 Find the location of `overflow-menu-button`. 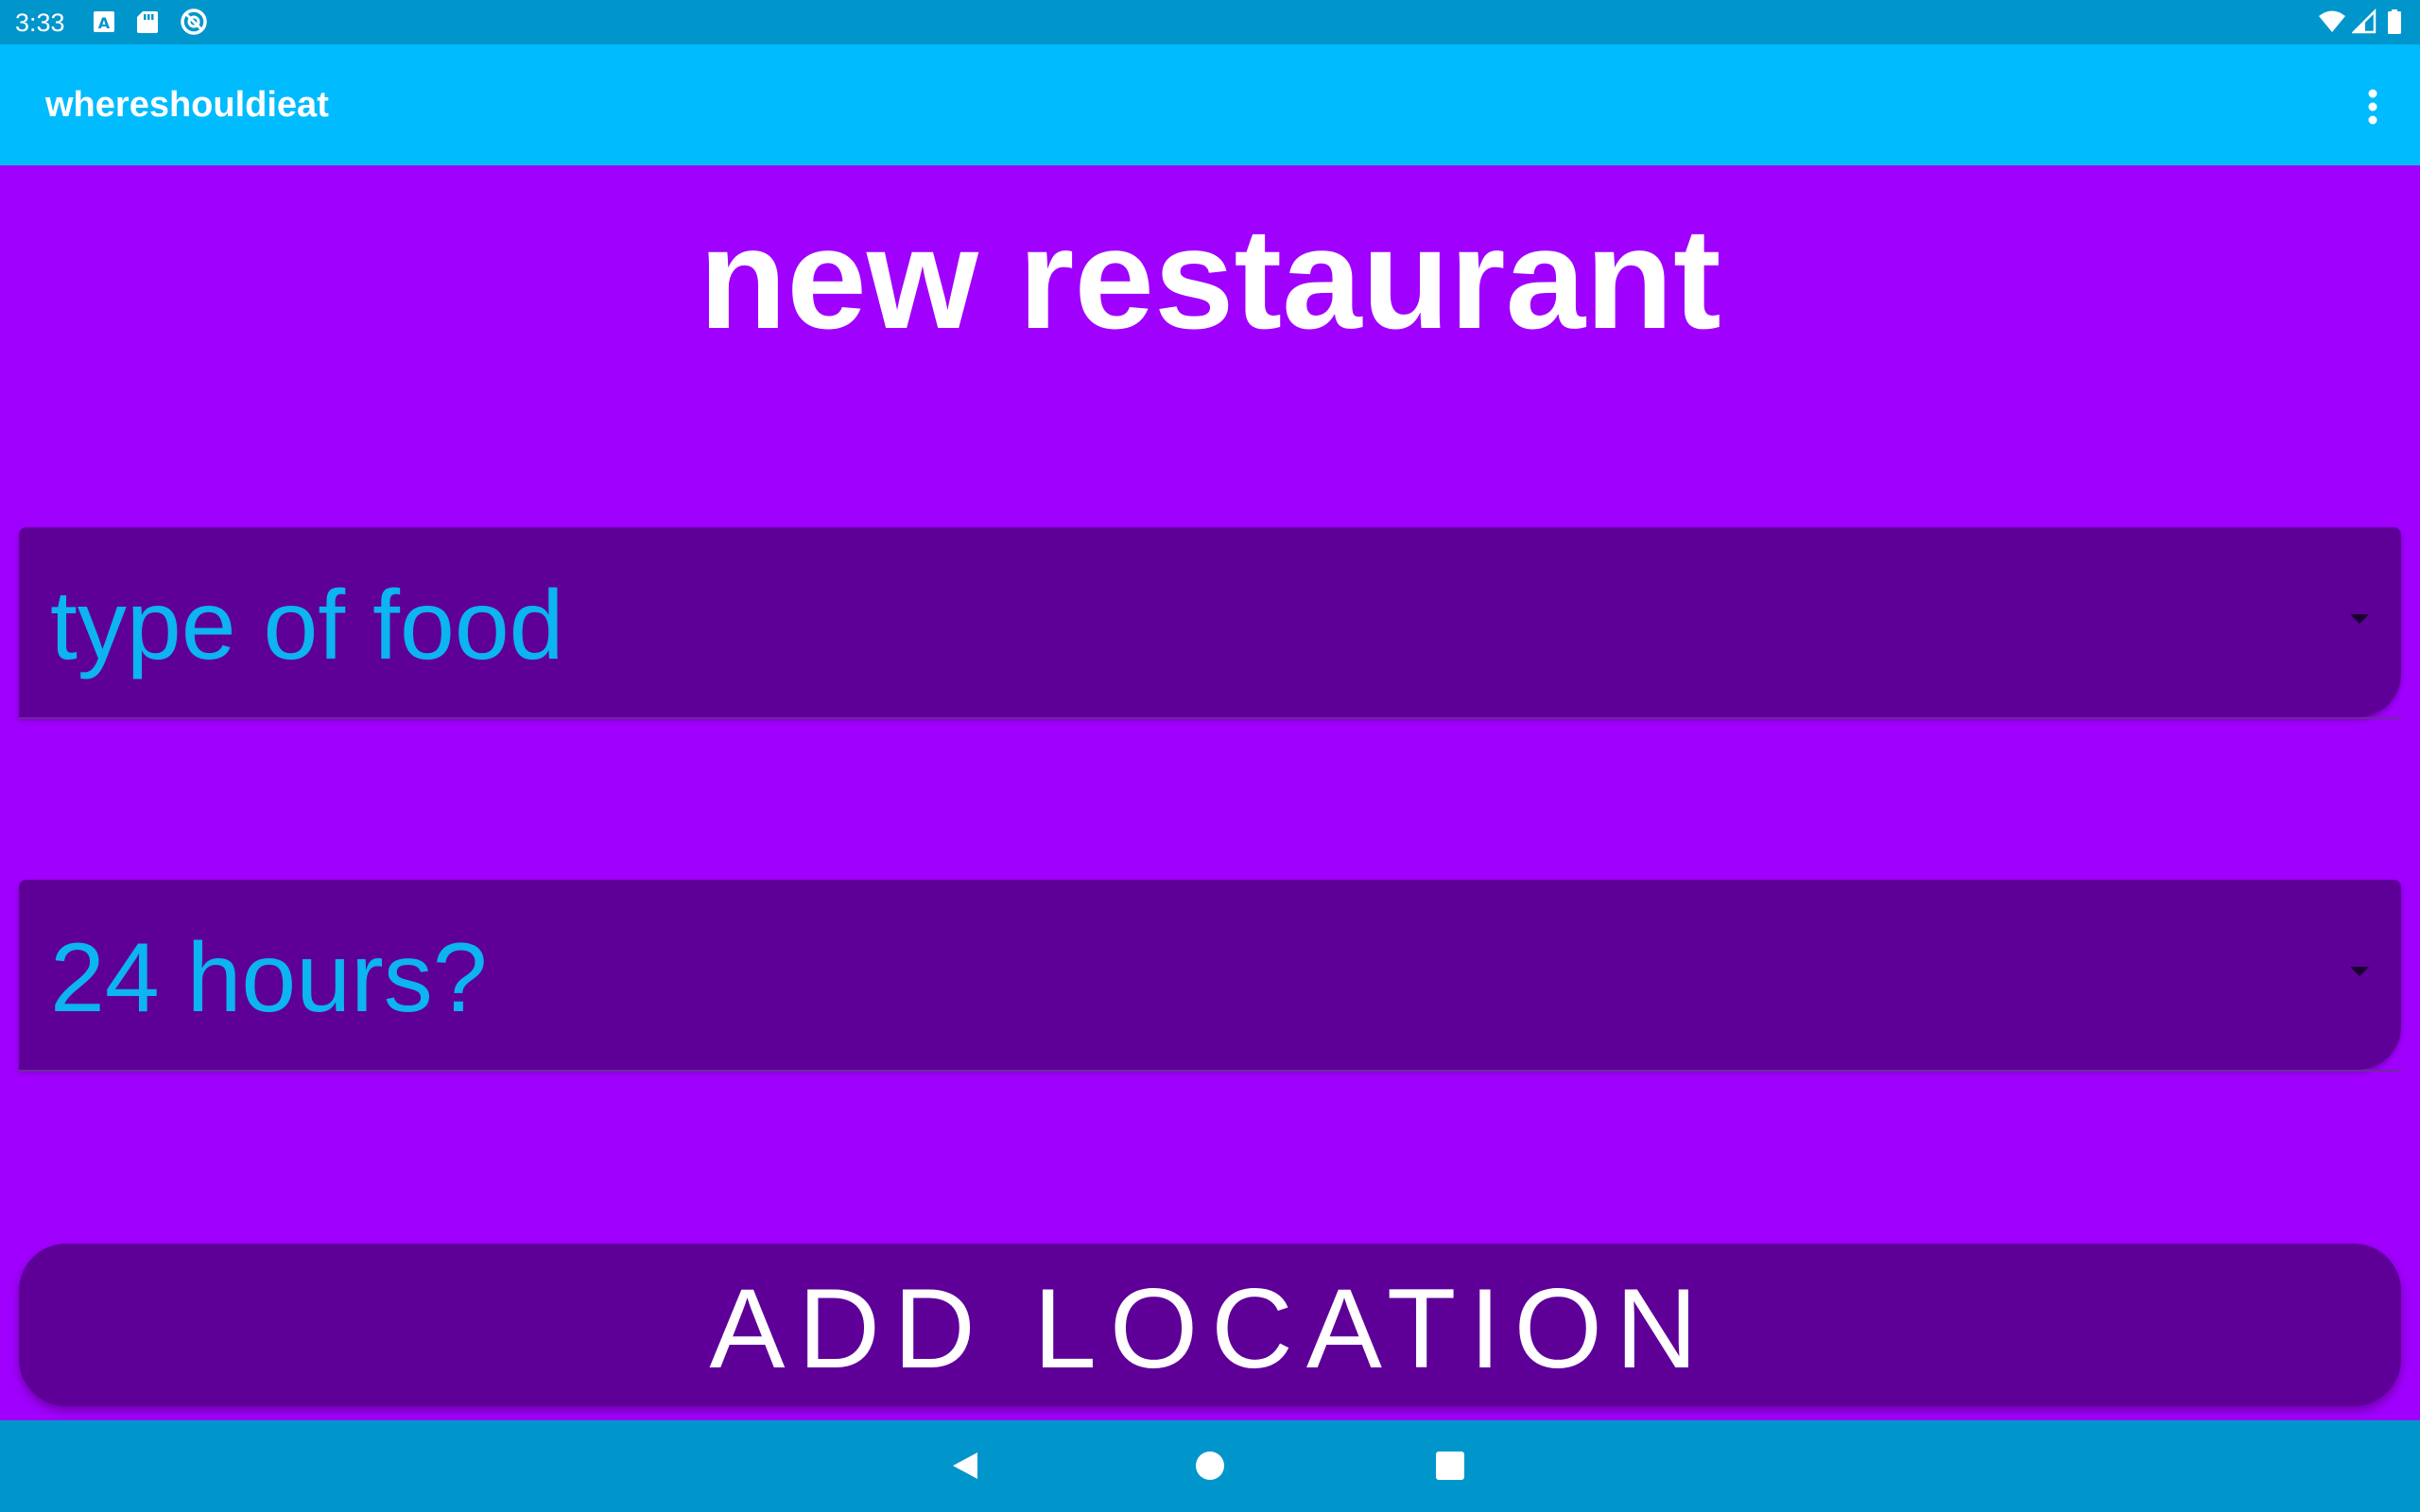

overflow-menu-button is located at coordinates (2373, 106).